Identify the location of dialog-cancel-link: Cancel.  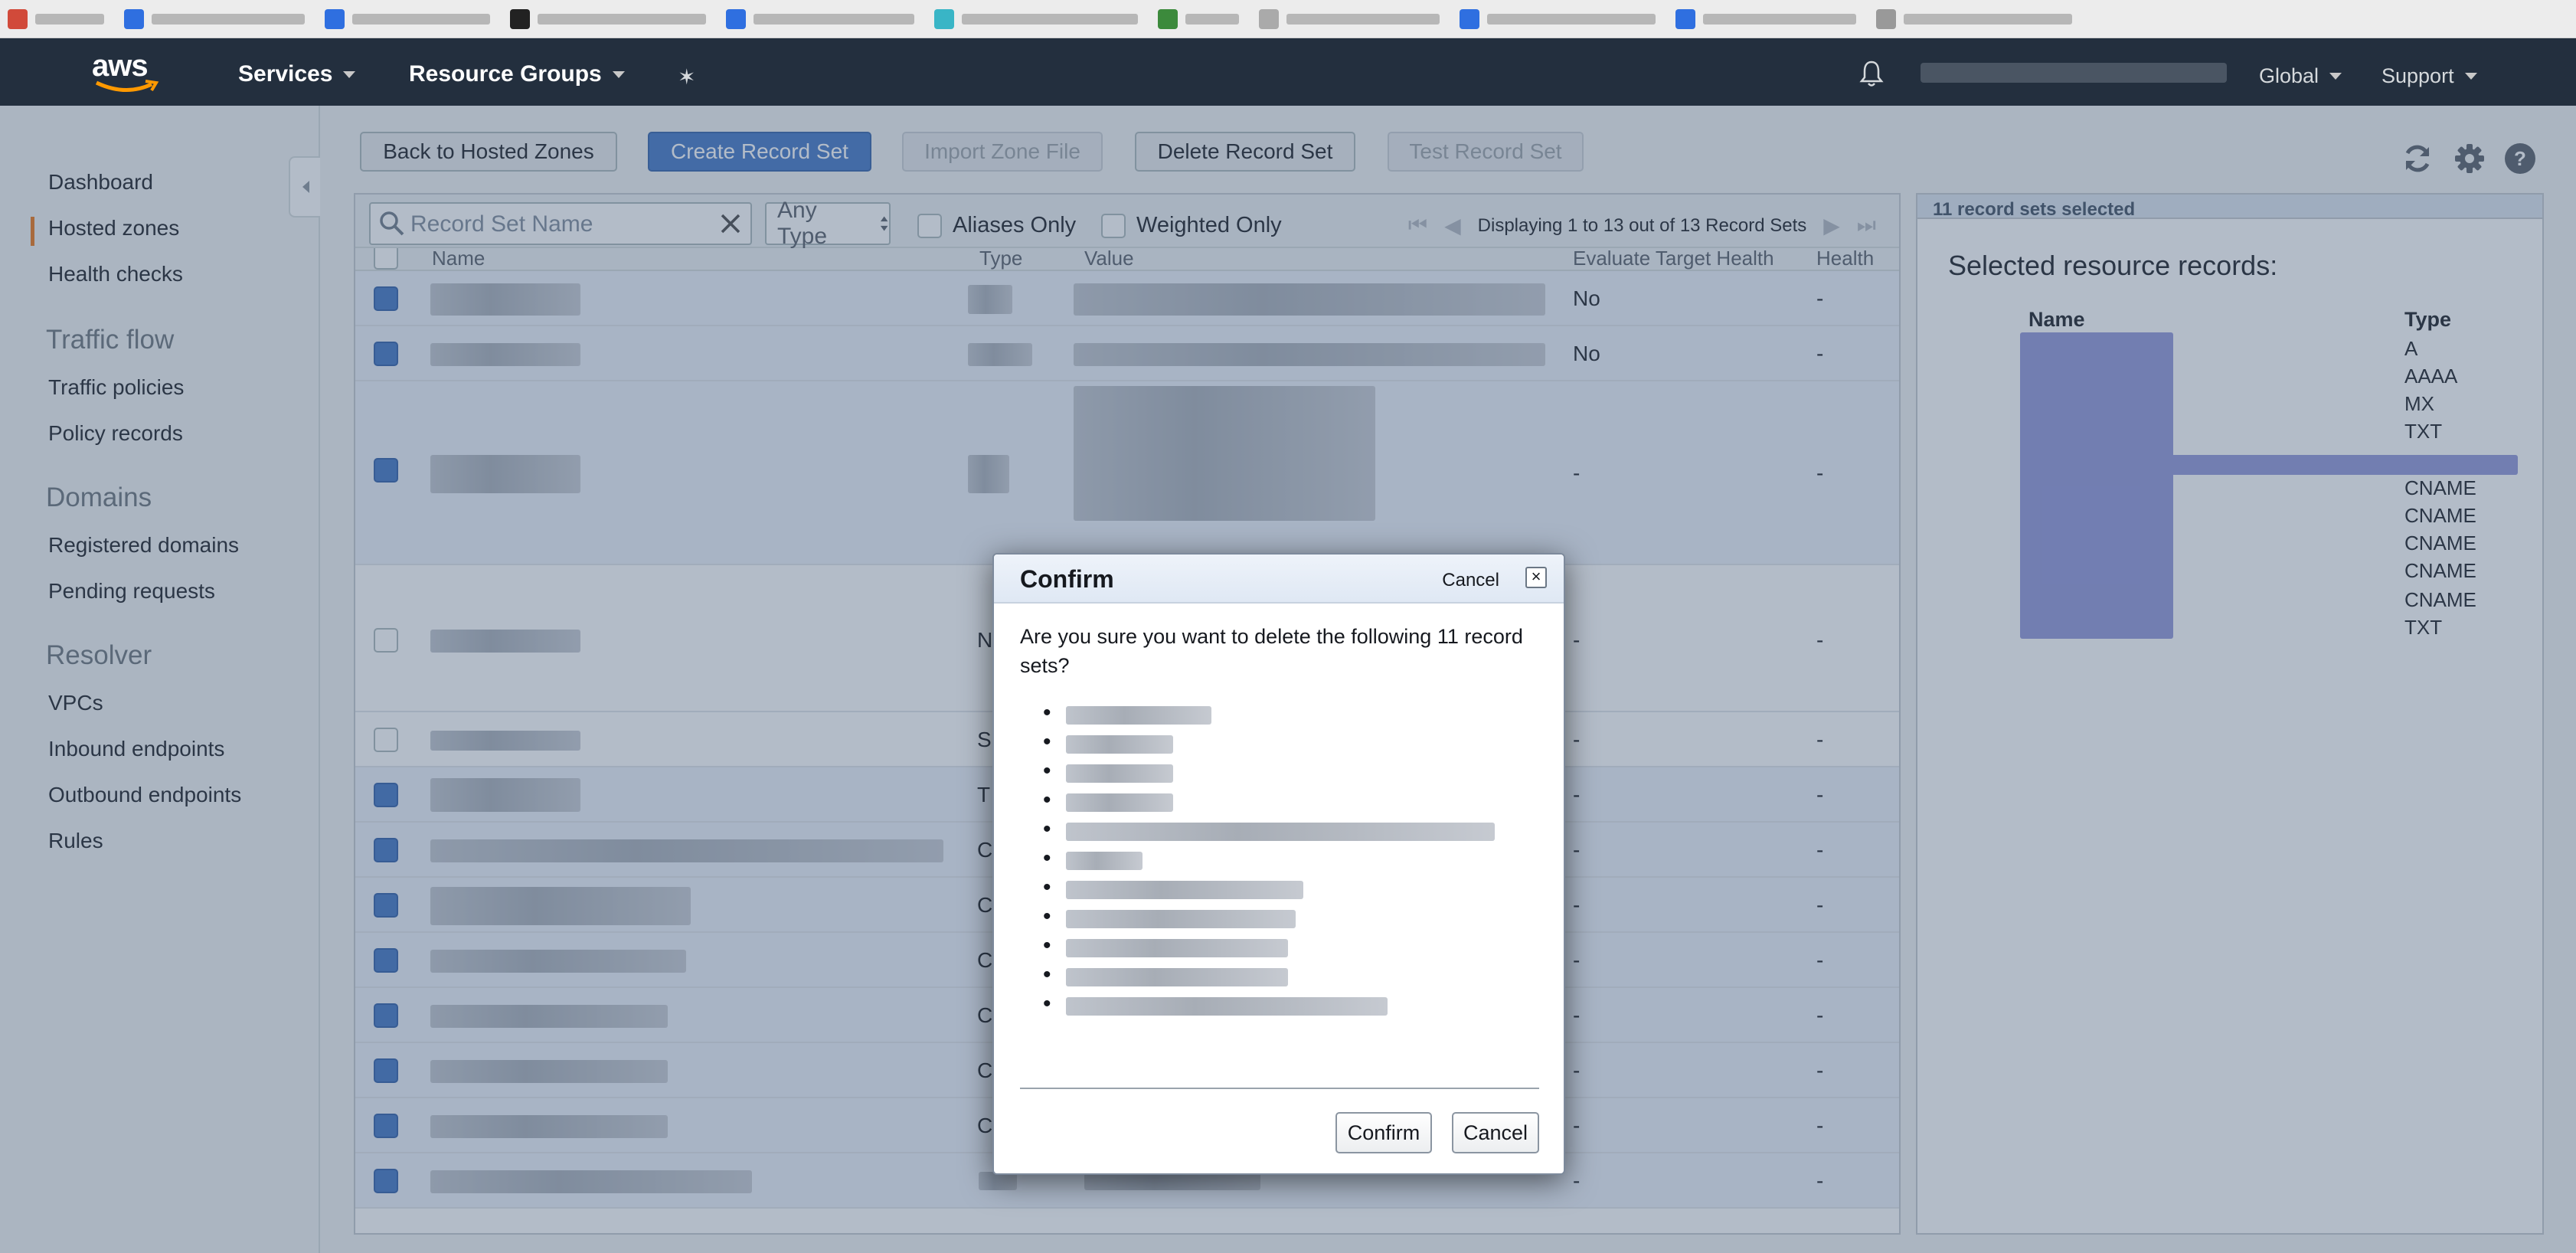
(1470, 580).